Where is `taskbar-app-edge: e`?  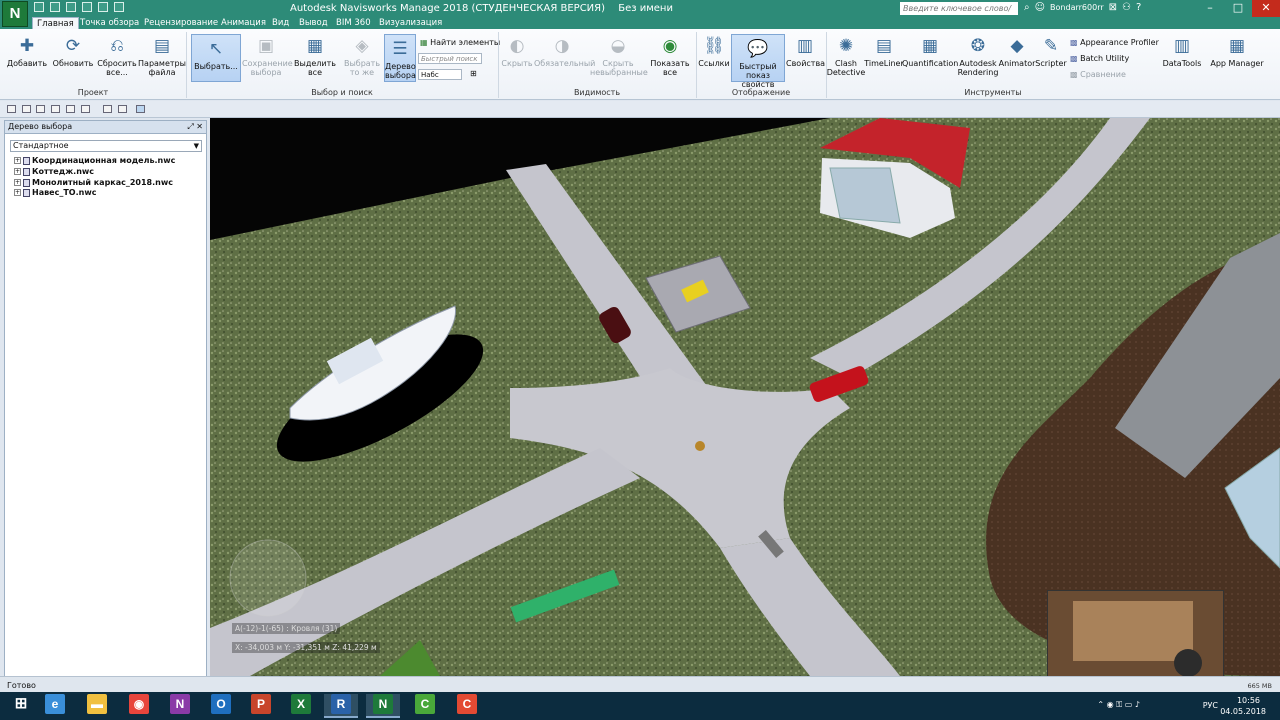
taskbar-app-edge: e is located at coordinates (55, 706).